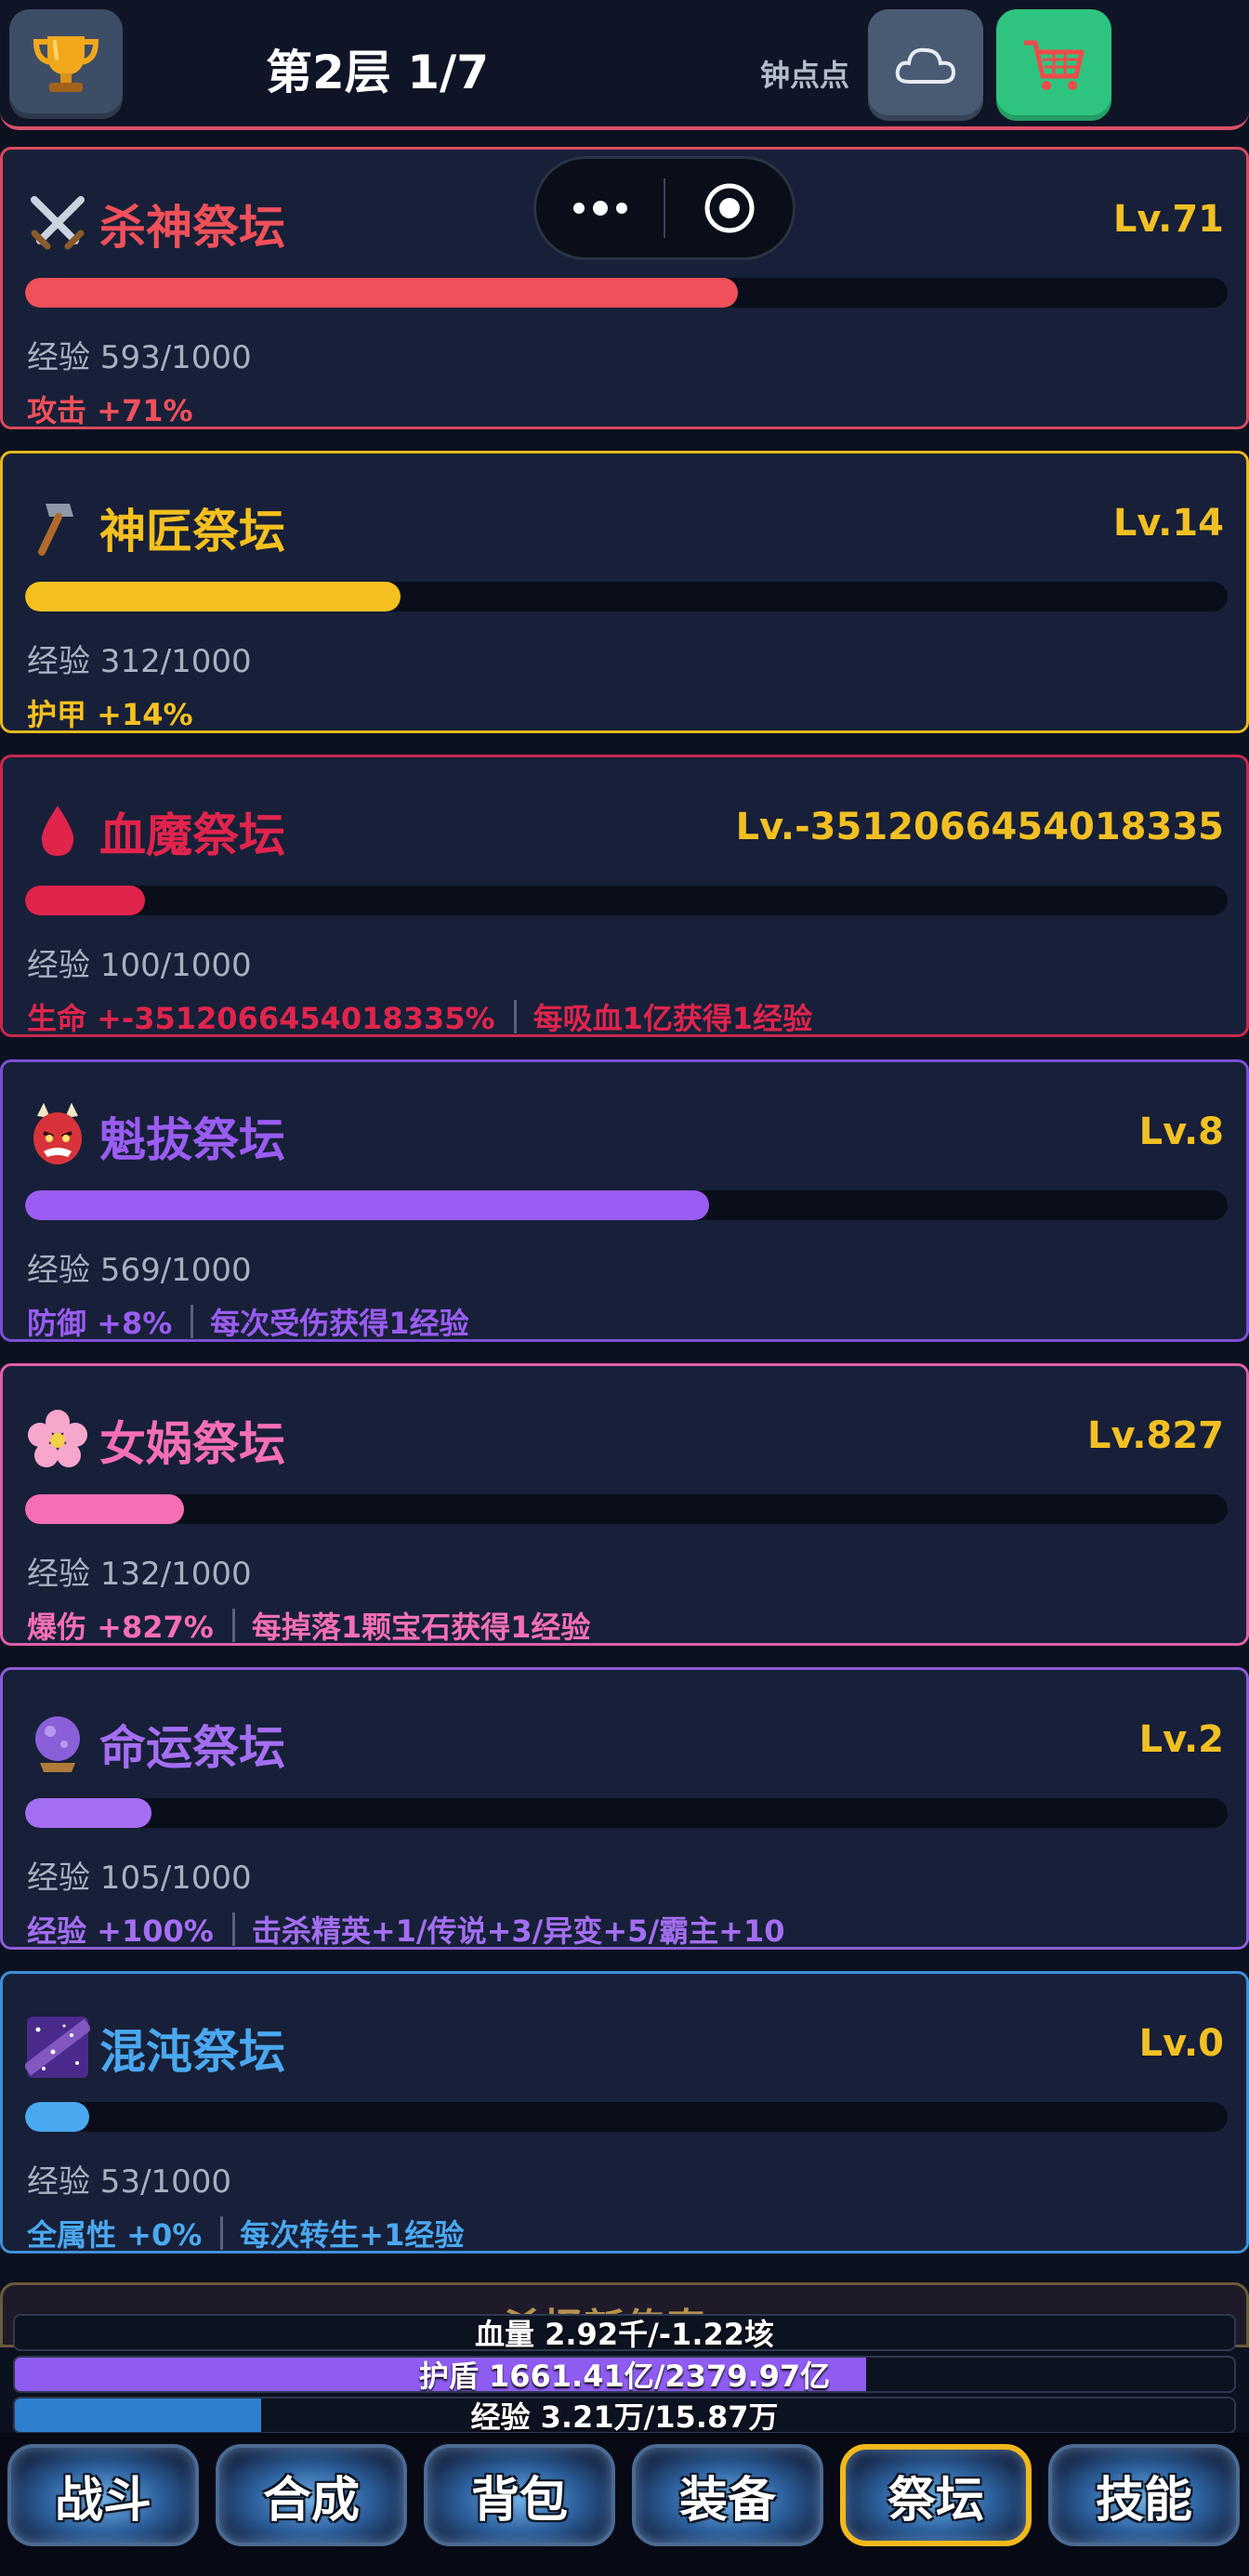 This screenshot has height=2576, width=1249. Describe the element at coordinates (624, 65) in the screenshot. I see `top-bar: 第2层 1/7 钟点点` at that location.